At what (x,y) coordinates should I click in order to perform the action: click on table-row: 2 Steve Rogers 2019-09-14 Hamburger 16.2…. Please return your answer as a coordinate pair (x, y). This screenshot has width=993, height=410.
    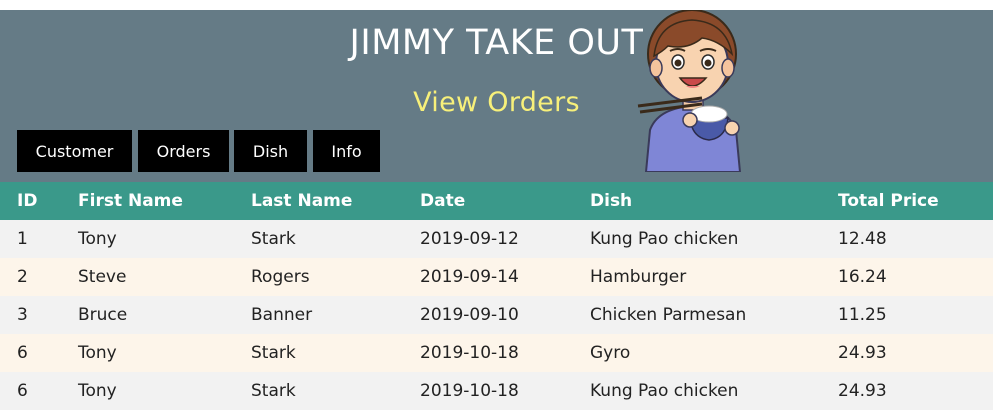
    Looking at the image, I should click on (496, 277).